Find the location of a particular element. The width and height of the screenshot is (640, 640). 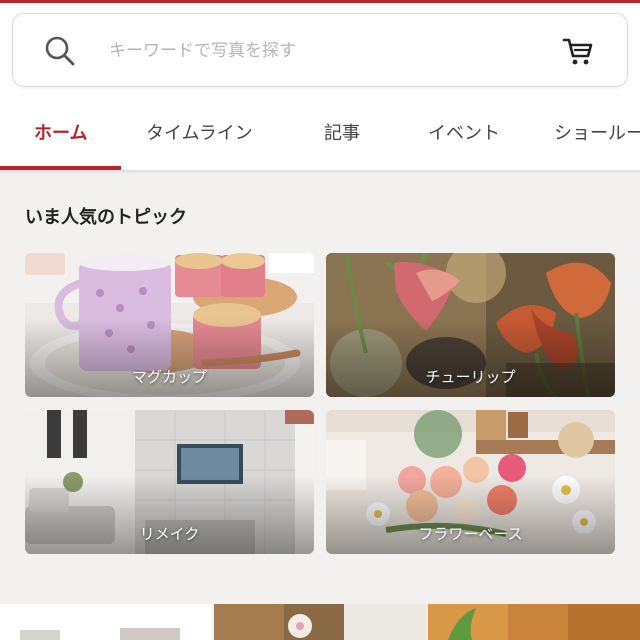

photo-feed-strip is located at coordinates (320, 622).